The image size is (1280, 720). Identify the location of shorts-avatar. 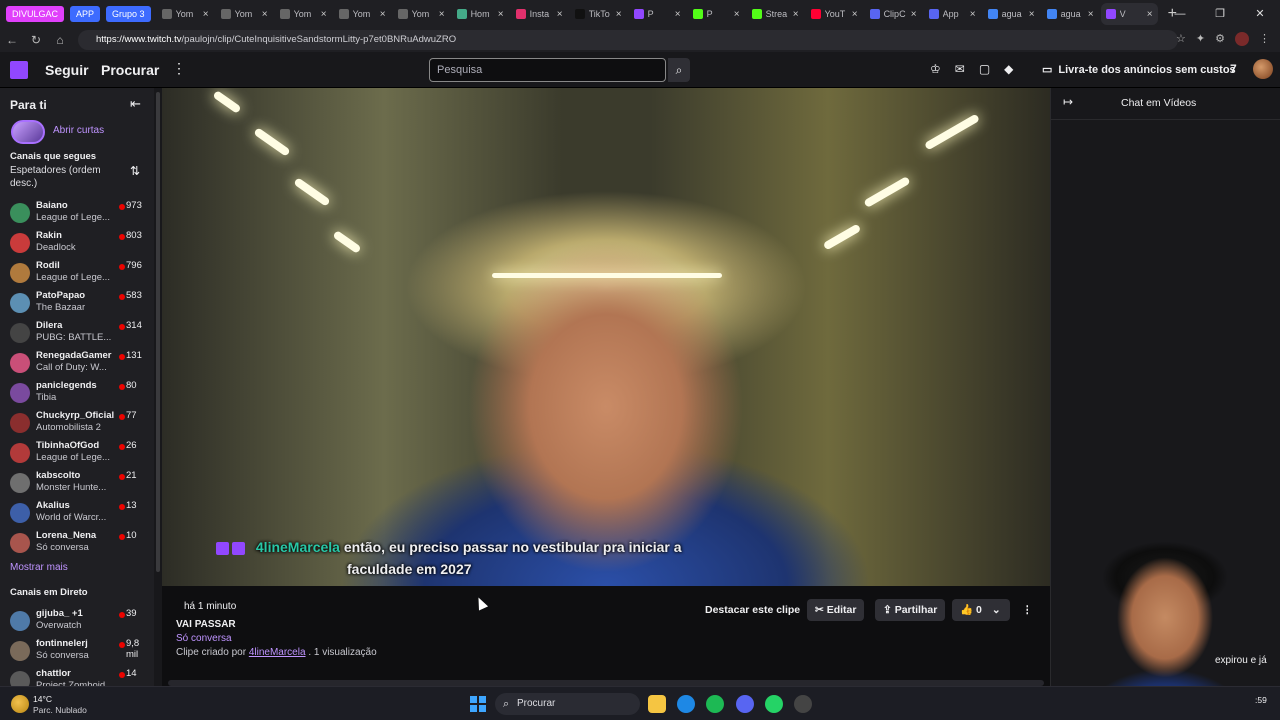
(28, 132).